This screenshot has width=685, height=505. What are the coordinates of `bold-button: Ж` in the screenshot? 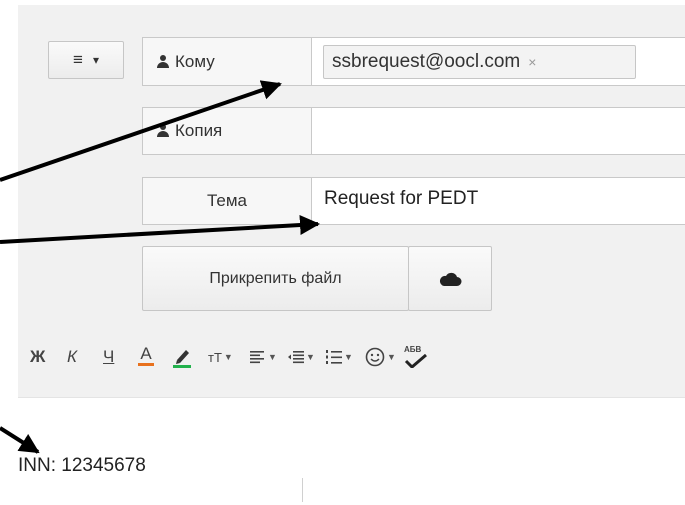 It's located at (37, 357).